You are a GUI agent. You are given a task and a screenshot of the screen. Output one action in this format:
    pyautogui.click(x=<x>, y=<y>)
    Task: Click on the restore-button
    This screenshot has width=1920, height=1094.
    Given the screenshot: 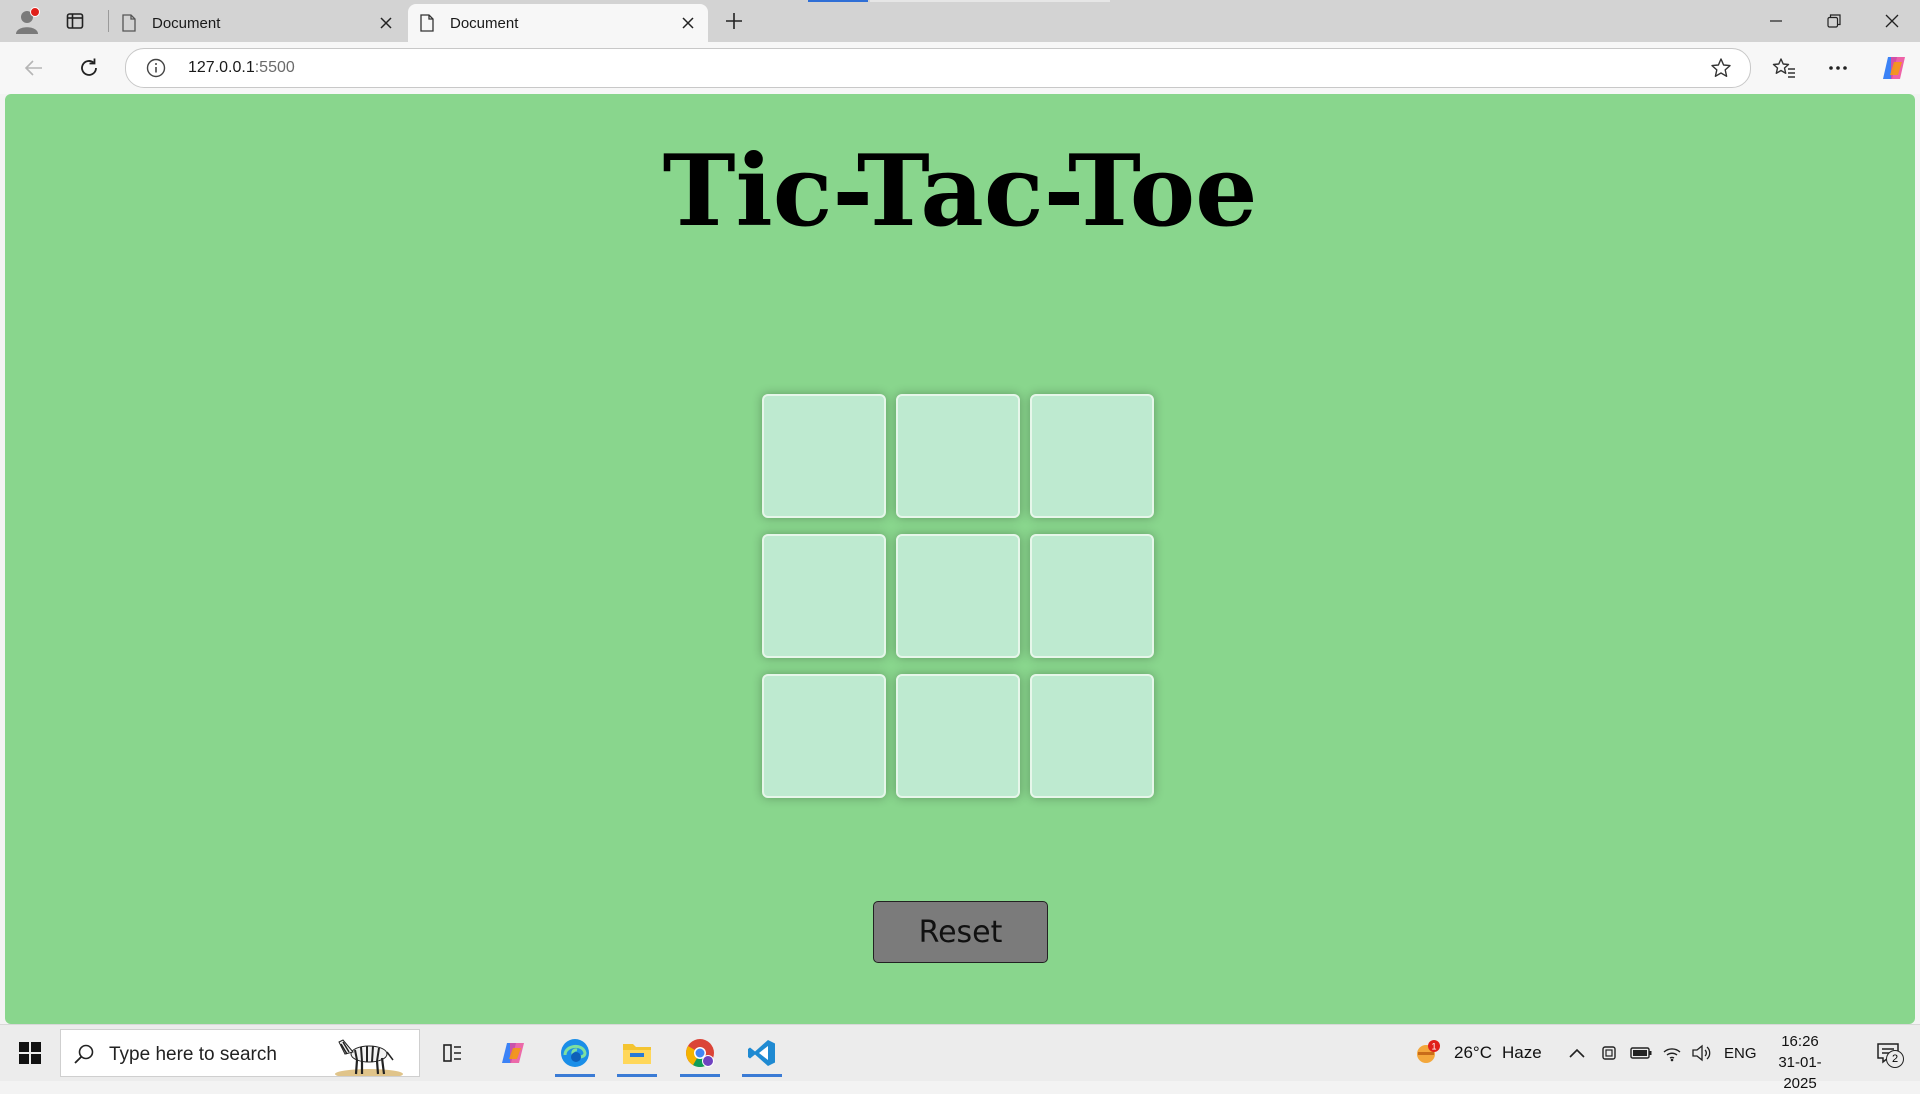 What is the action you would take?
    pyautogui.click(x=1834, y=21)
    